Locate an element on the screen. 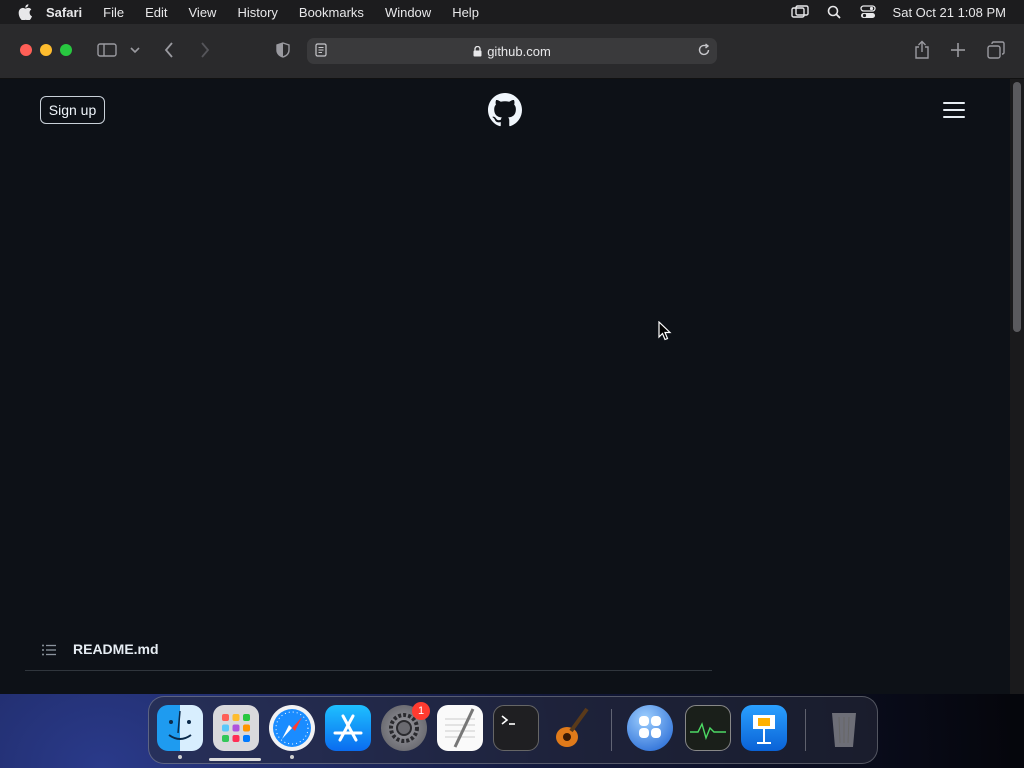  menu-help: Help is located at coordinates (465, 12).